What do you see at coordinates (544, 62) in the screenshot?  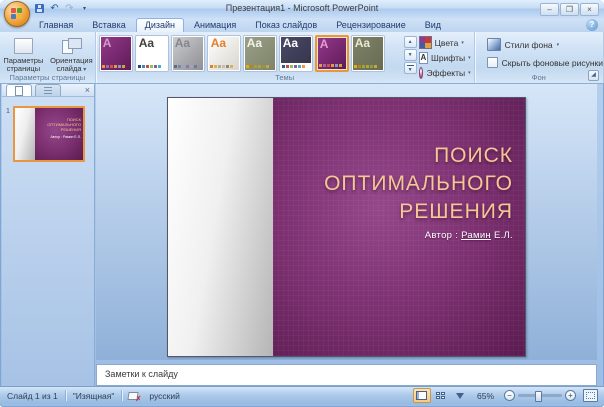 I see `hide-background-checkbox: Скрыть фоновые рисунки` at bounding box center [544, 62].